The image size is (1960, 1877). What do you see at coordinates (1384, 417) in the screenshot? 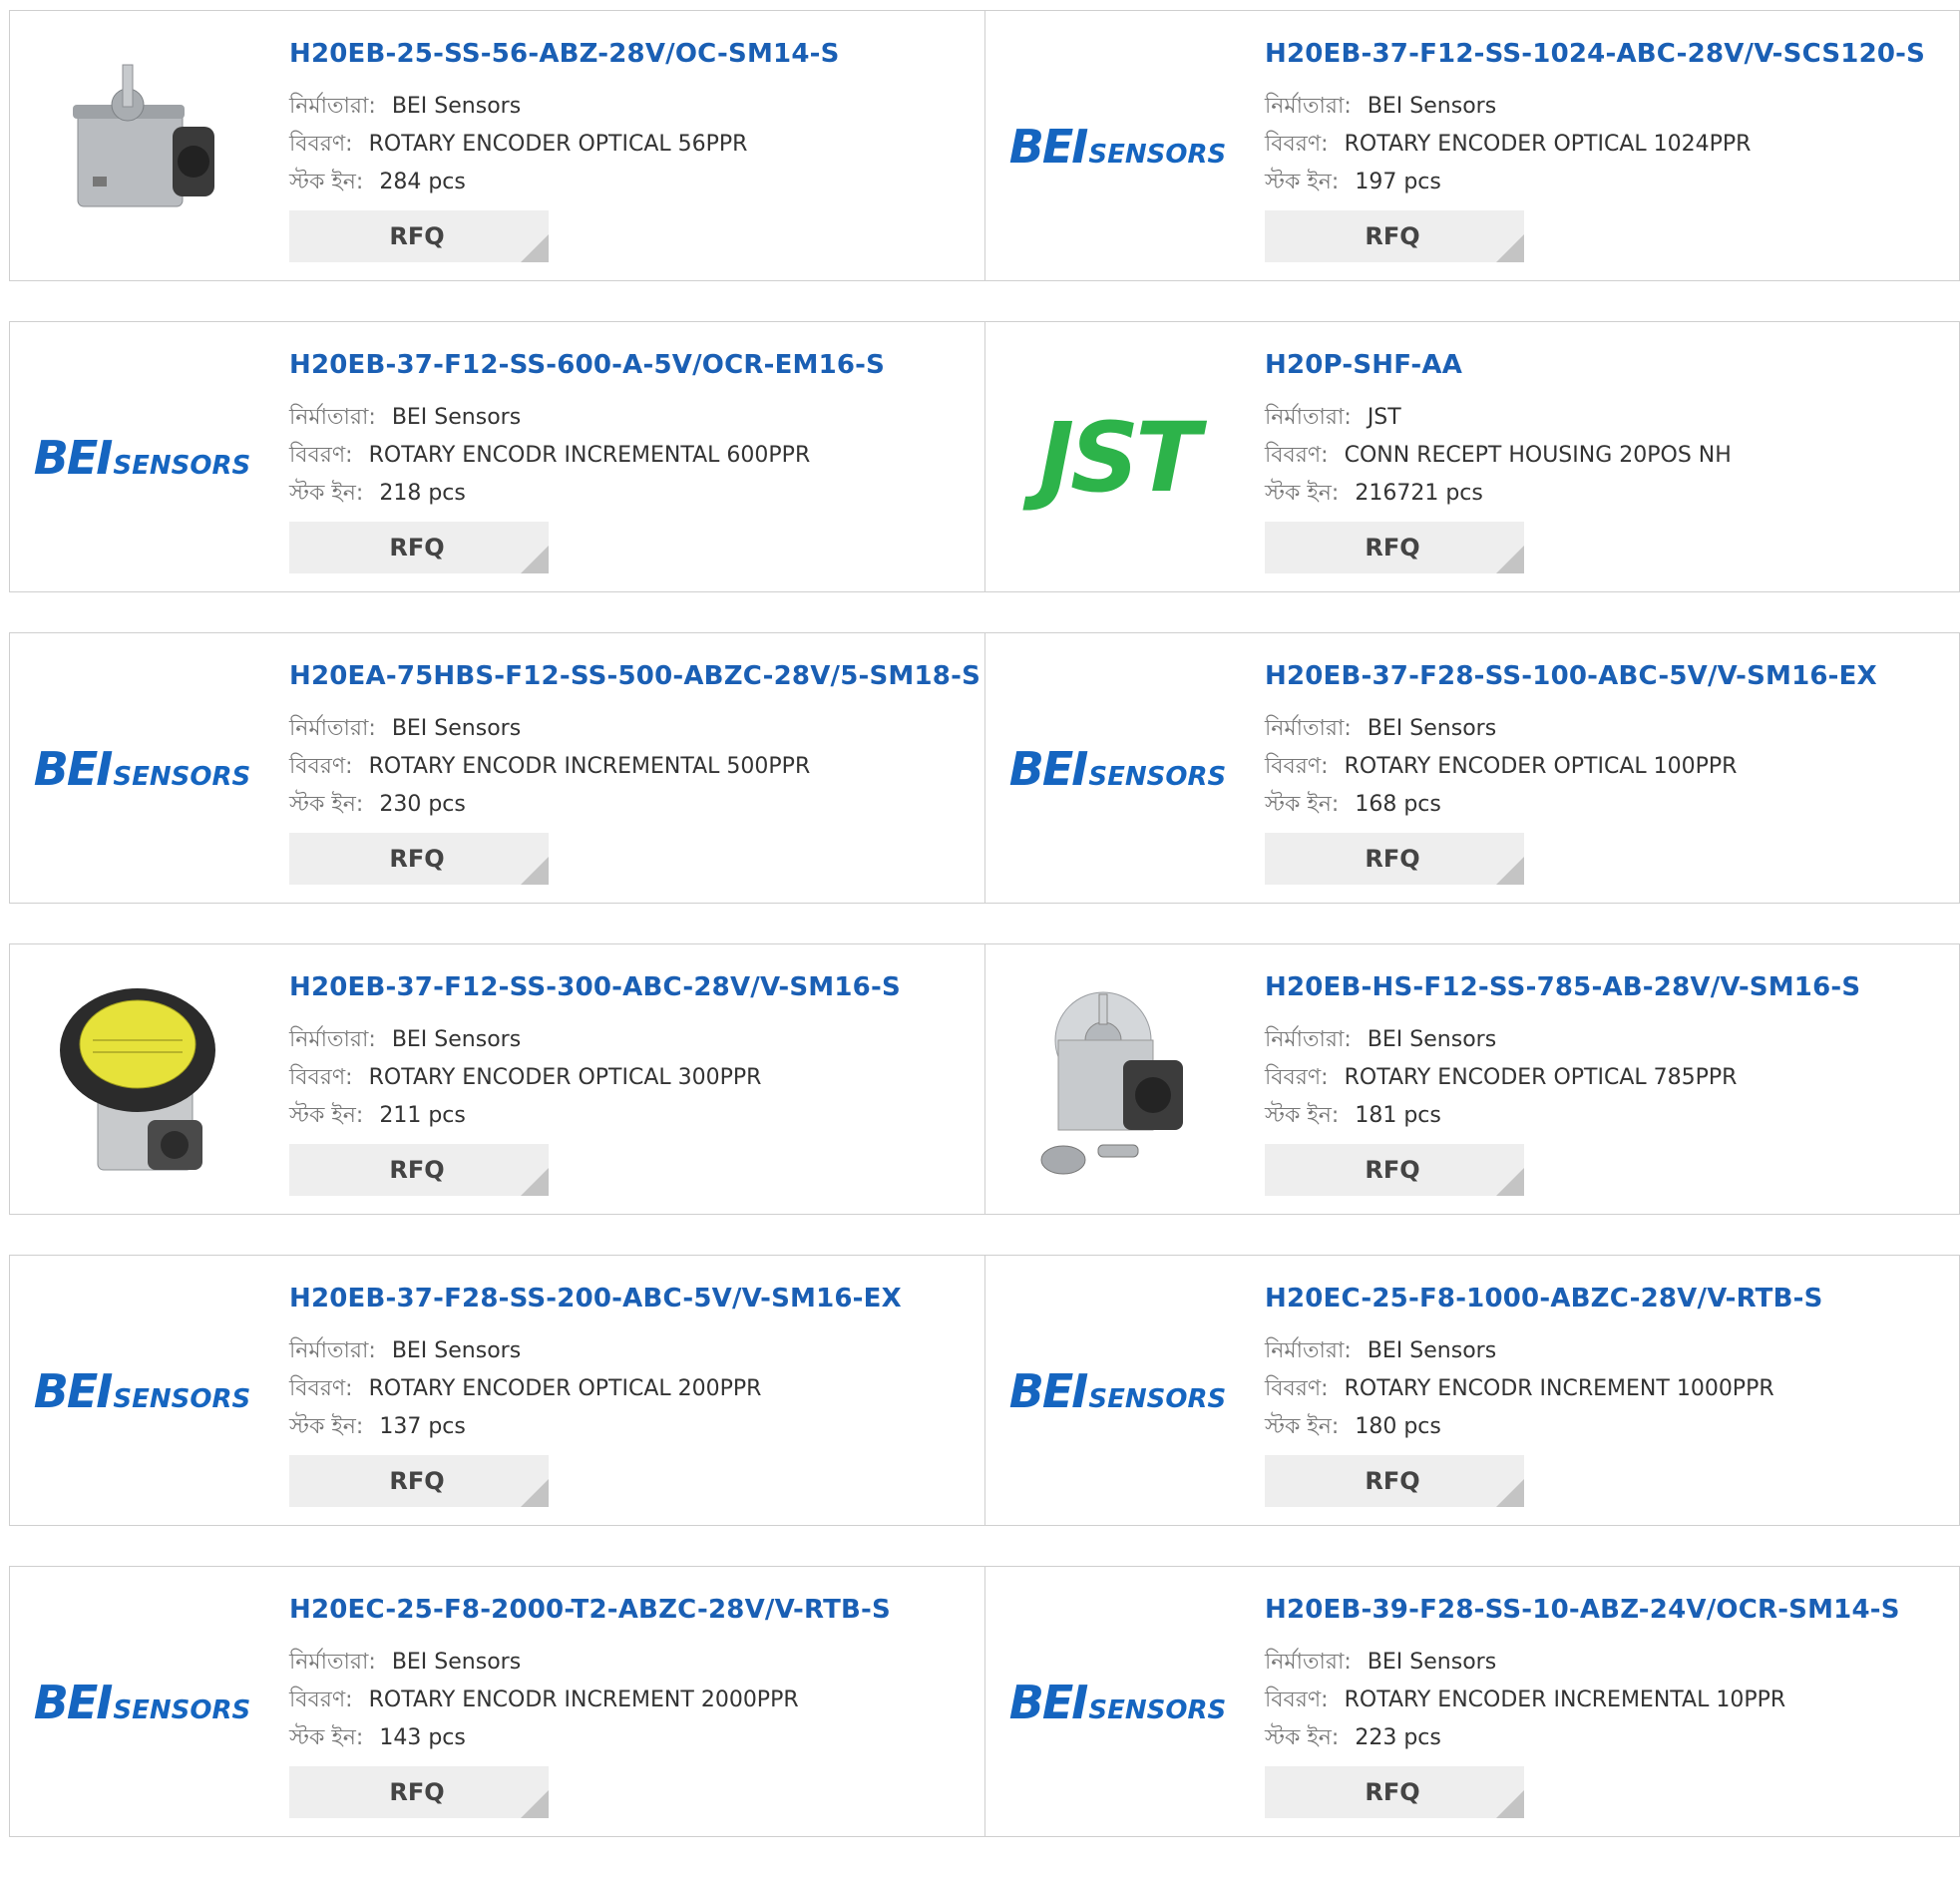
I see `manufacturer-value: JST` at bounding box center [1384, 417].